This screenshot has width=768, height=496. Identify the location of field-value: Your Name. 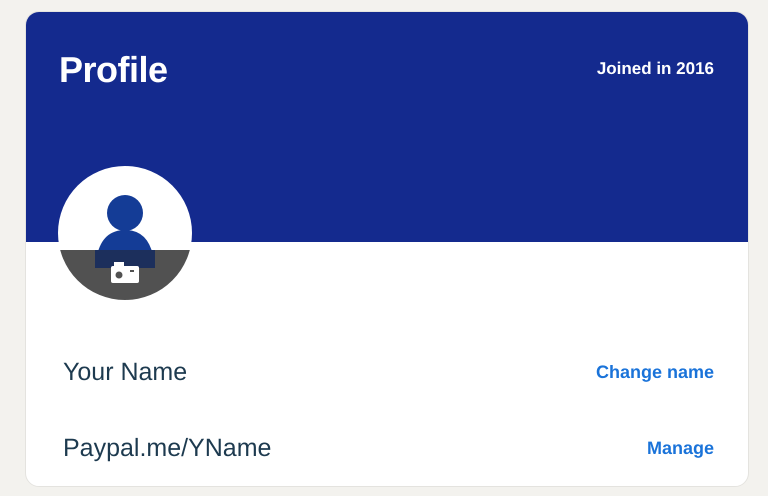
(125, 372).